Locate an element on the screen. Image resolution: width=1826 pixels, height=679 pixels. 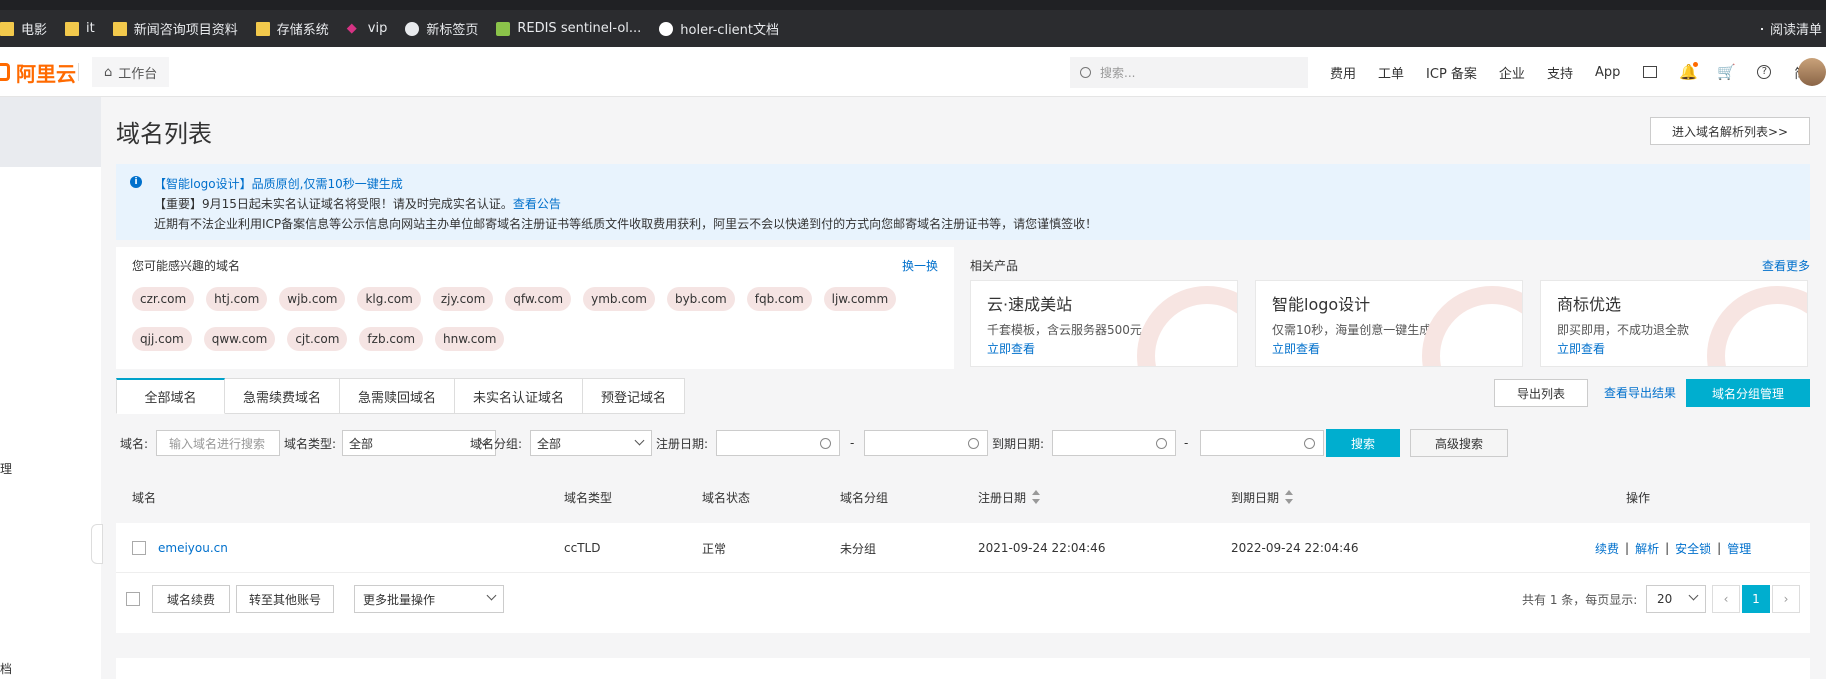
domain-tag: ljw.comm is located at coordinates (860, 299).